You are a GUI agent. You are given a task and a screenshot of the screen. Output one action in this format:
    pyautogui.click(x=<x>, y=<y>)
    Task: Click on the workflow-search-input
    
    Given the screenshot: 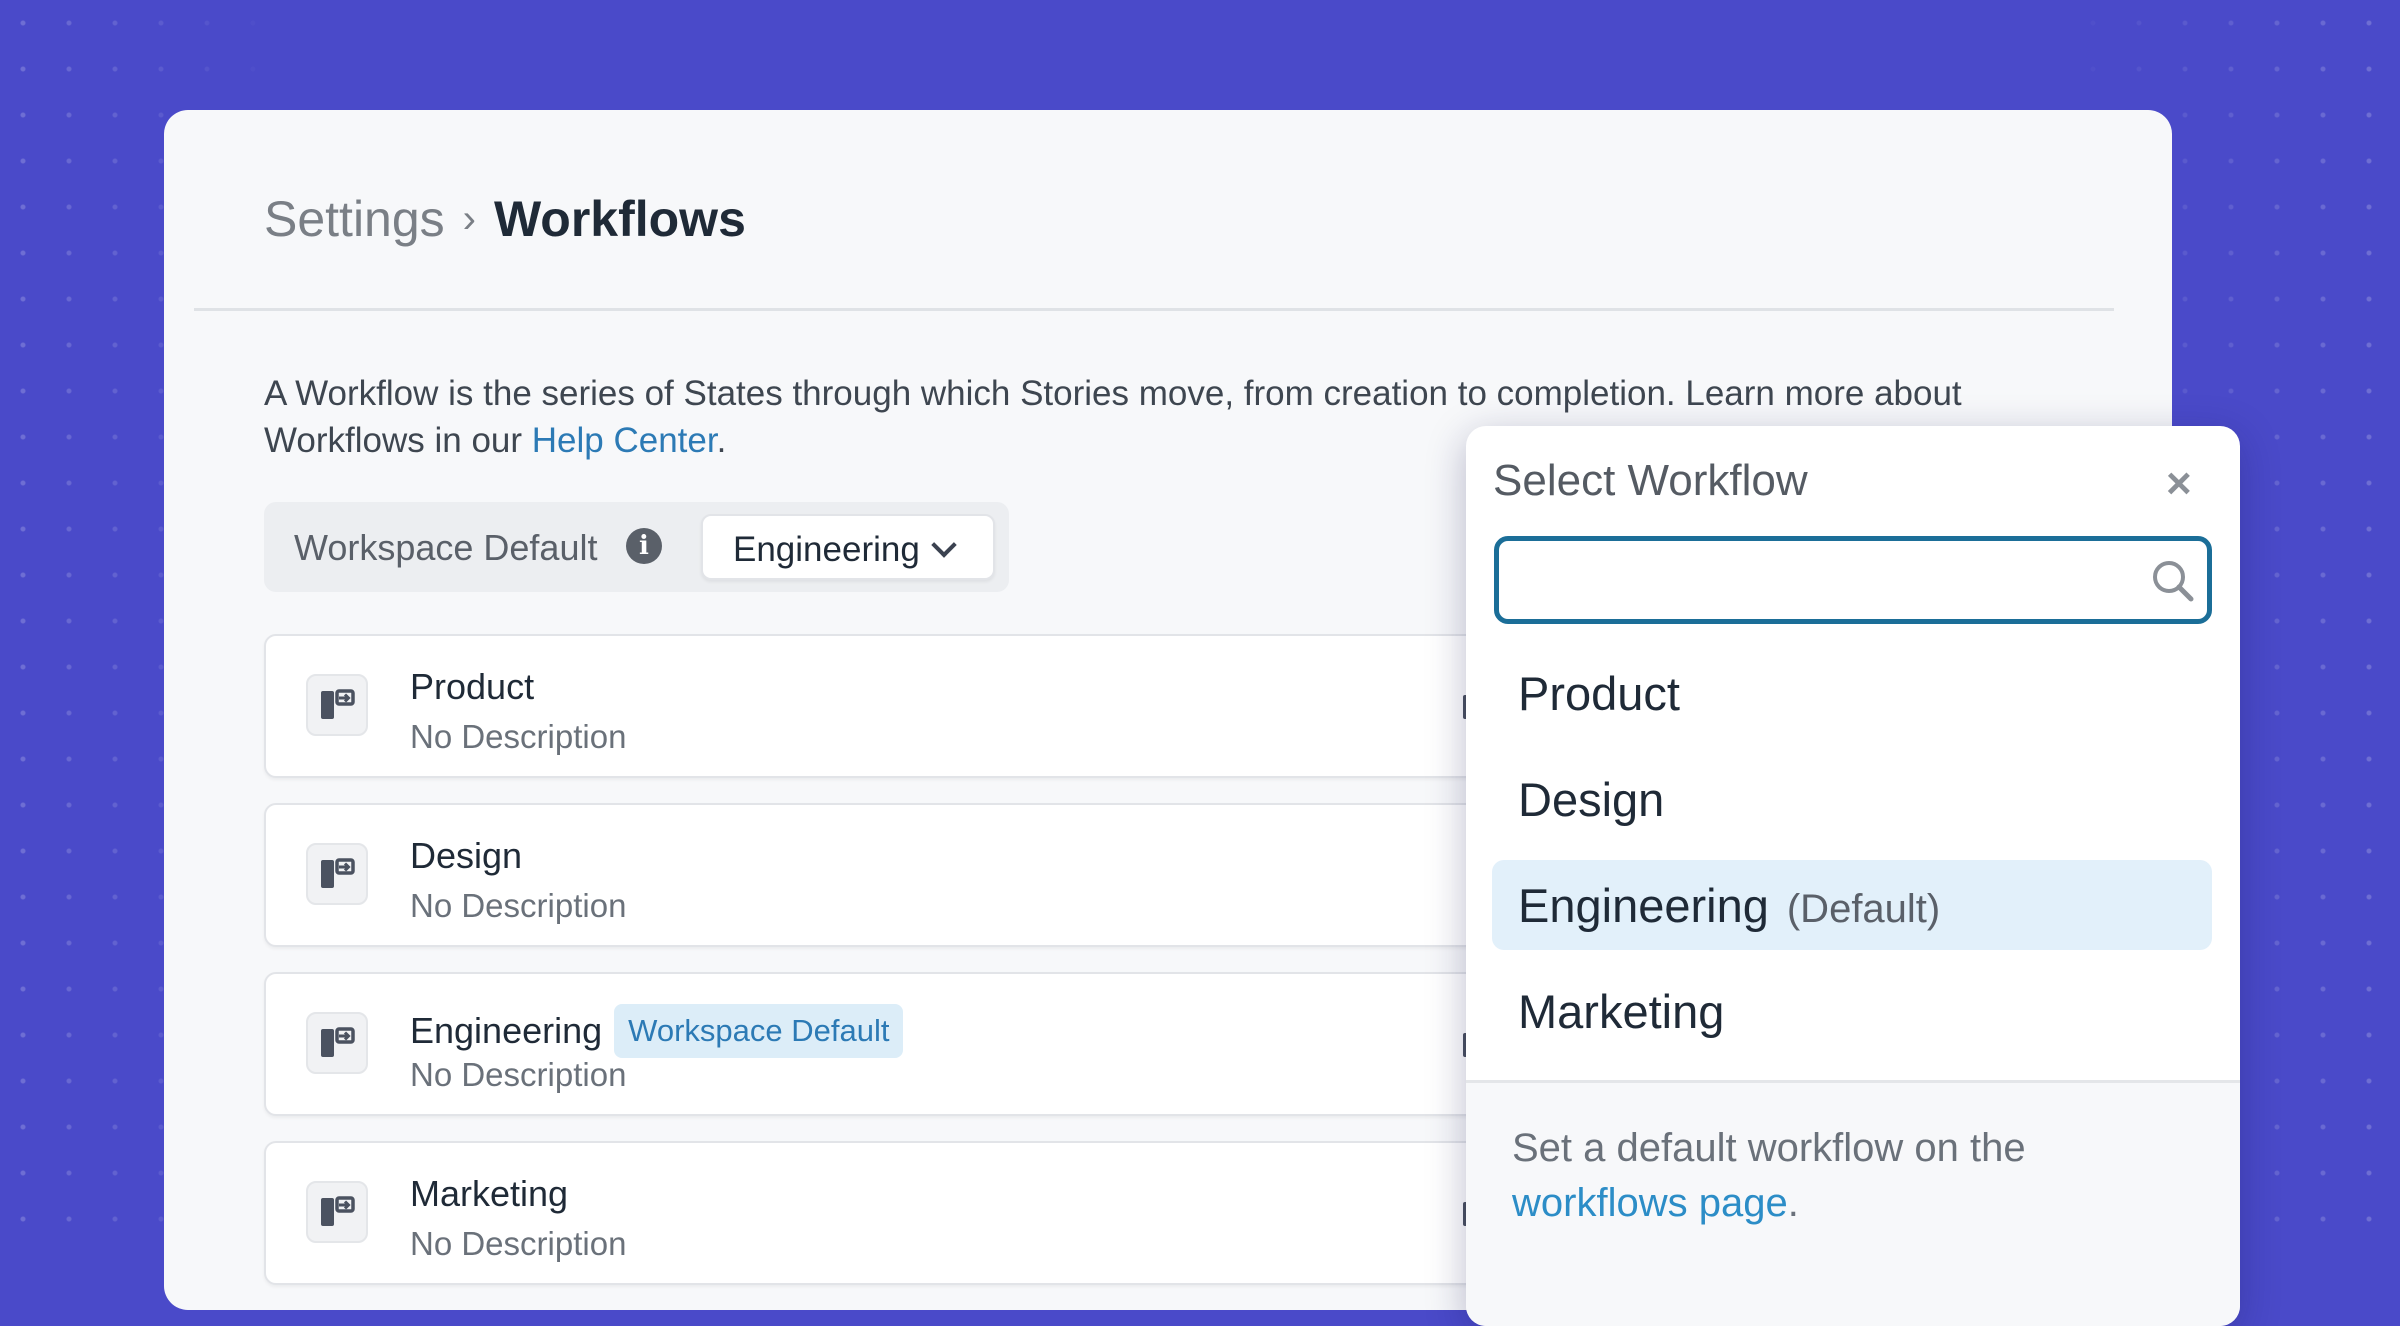 What is the action you would take?
    pyautogui.click(x=1821, y=582)
    